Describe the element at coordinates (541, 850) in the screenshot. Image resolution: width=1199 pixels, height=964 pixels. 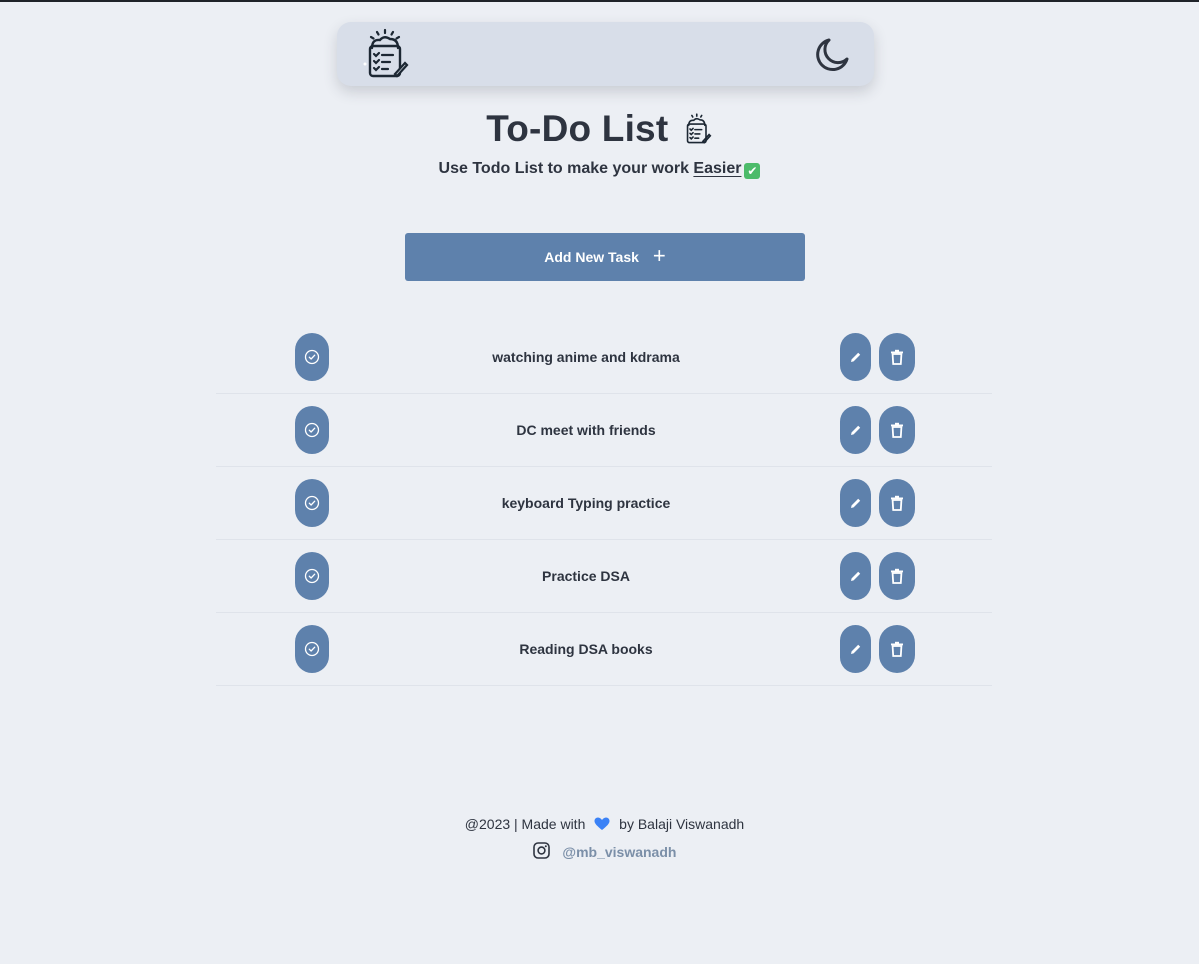
I see `instagram-icon` at that location.